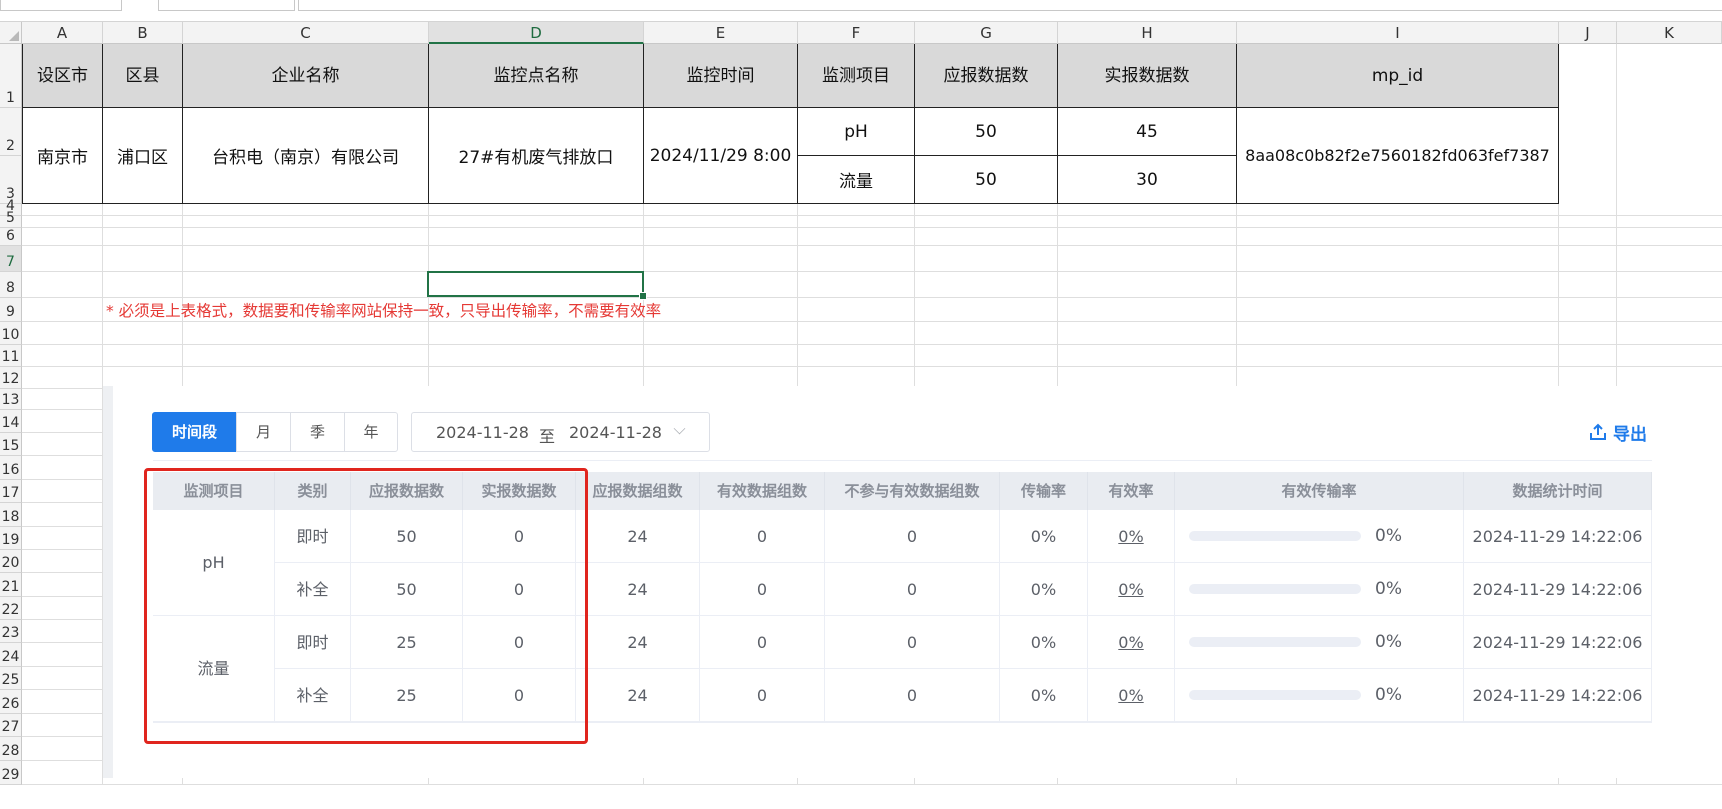  What do you see at coordinates (1147, 180) in the screenshot?
I see `cell-actual: 30` at bounding box center [1147, 180].